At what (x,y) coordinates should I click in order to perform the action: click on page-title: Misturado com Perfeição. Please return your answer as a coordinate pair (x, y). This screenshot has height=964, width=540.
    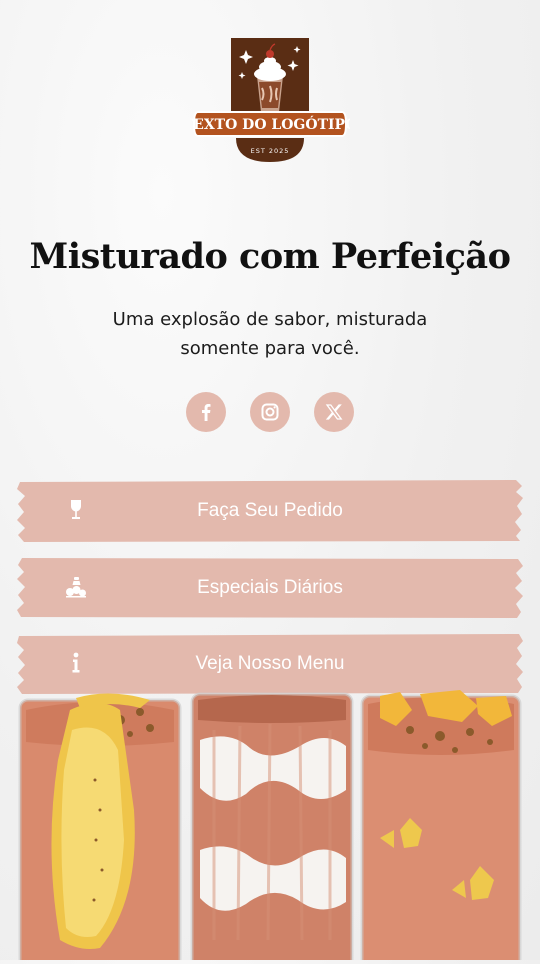
    Looking at the image, I should click on (270, 256).